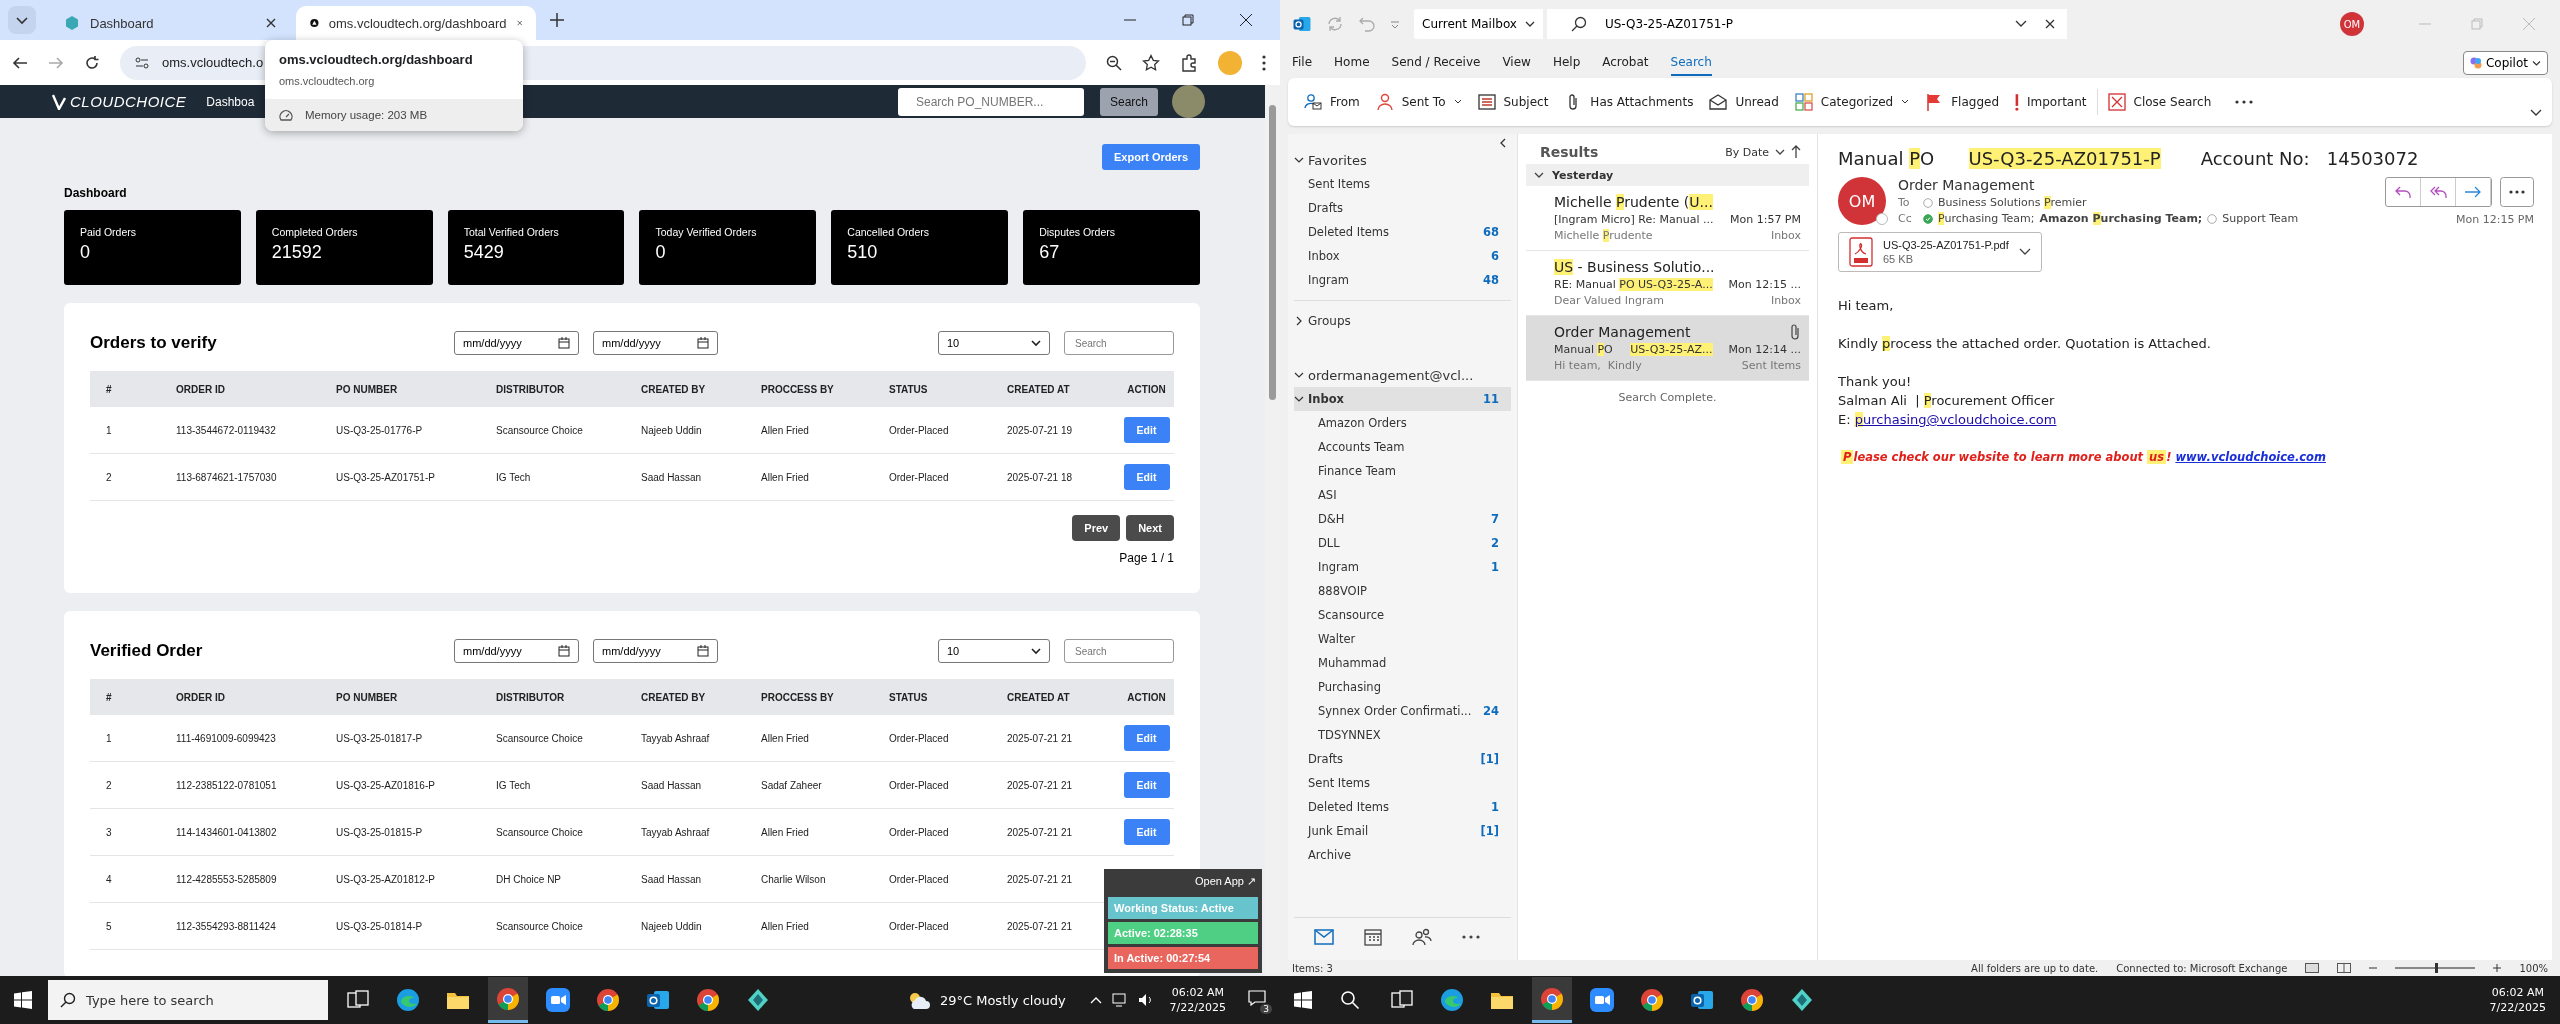 This screenshot has height=1024, width=2560. What do you see at coordinates (1418, 102) in the screenshot?
I see `sentto-filter-button: Sent To` at bounding box center [1418, 102].